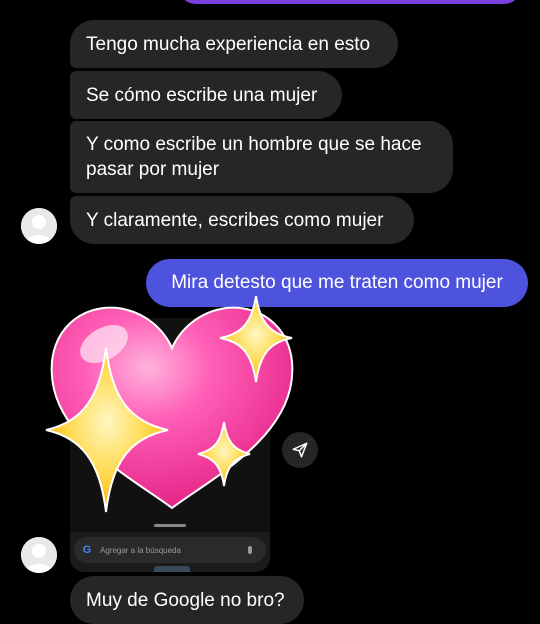  I want to click on microphone-icon, so click(250, 550).